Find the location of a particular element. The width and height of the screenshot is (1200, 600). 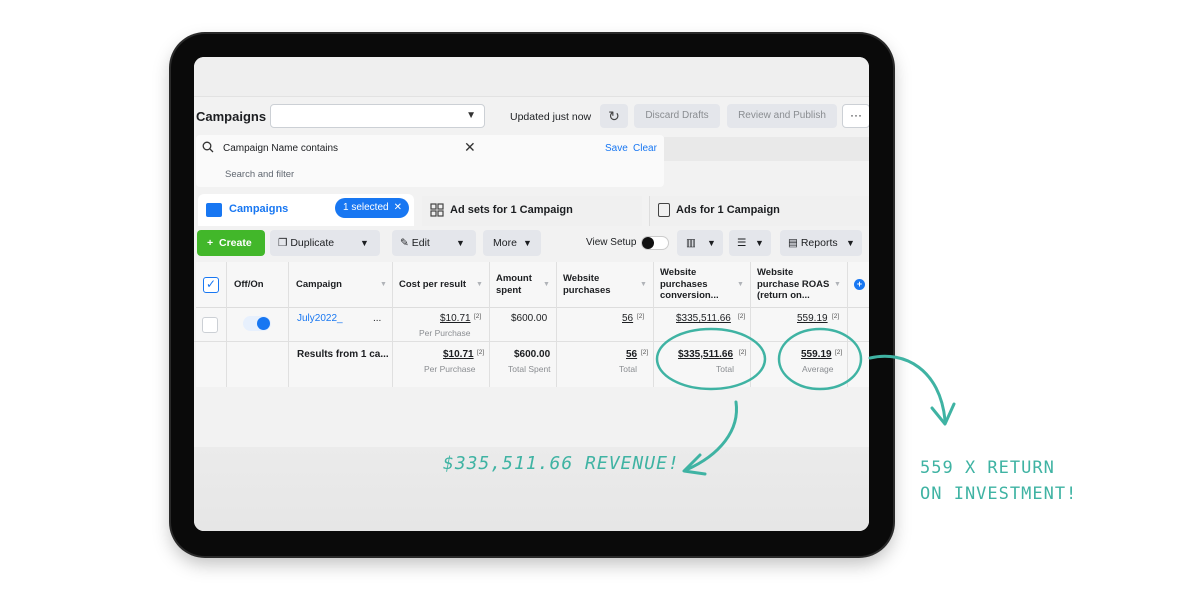

row-checkbox is located at coordinates (210, 325).